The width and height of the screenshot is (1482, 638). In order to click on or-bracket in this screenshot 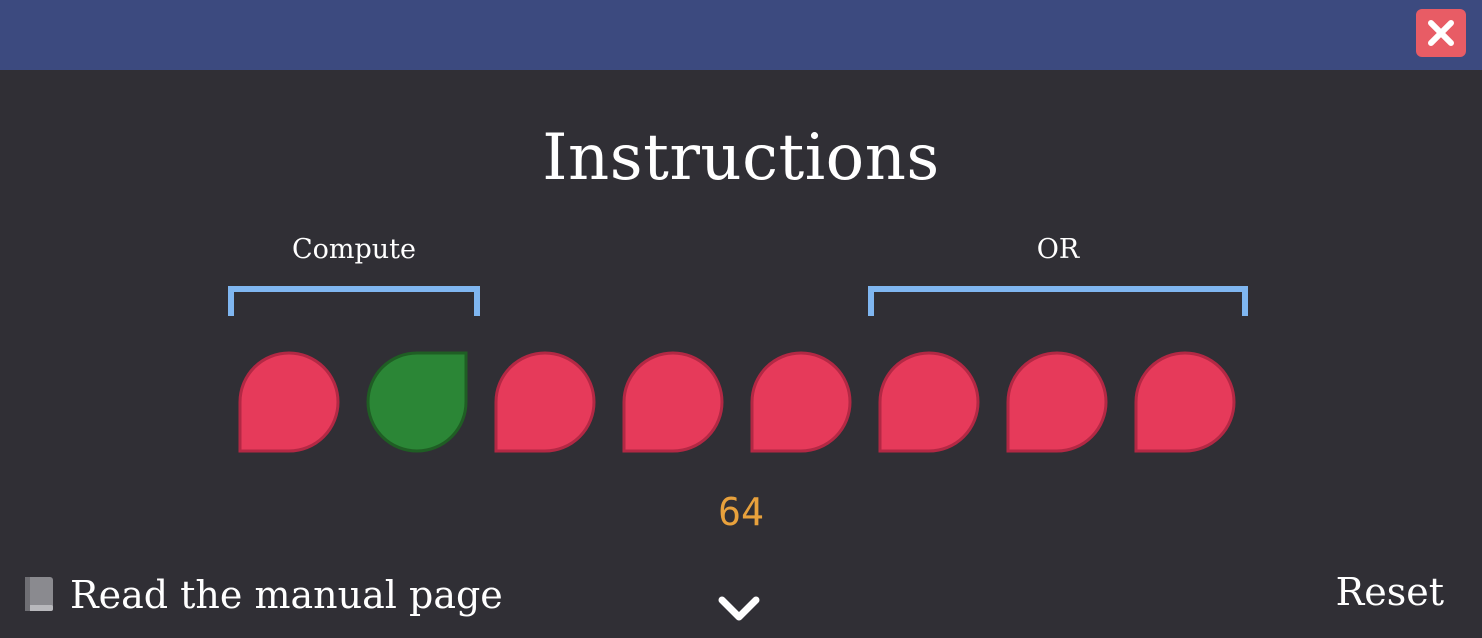, I will do `click(1058, 301)`.